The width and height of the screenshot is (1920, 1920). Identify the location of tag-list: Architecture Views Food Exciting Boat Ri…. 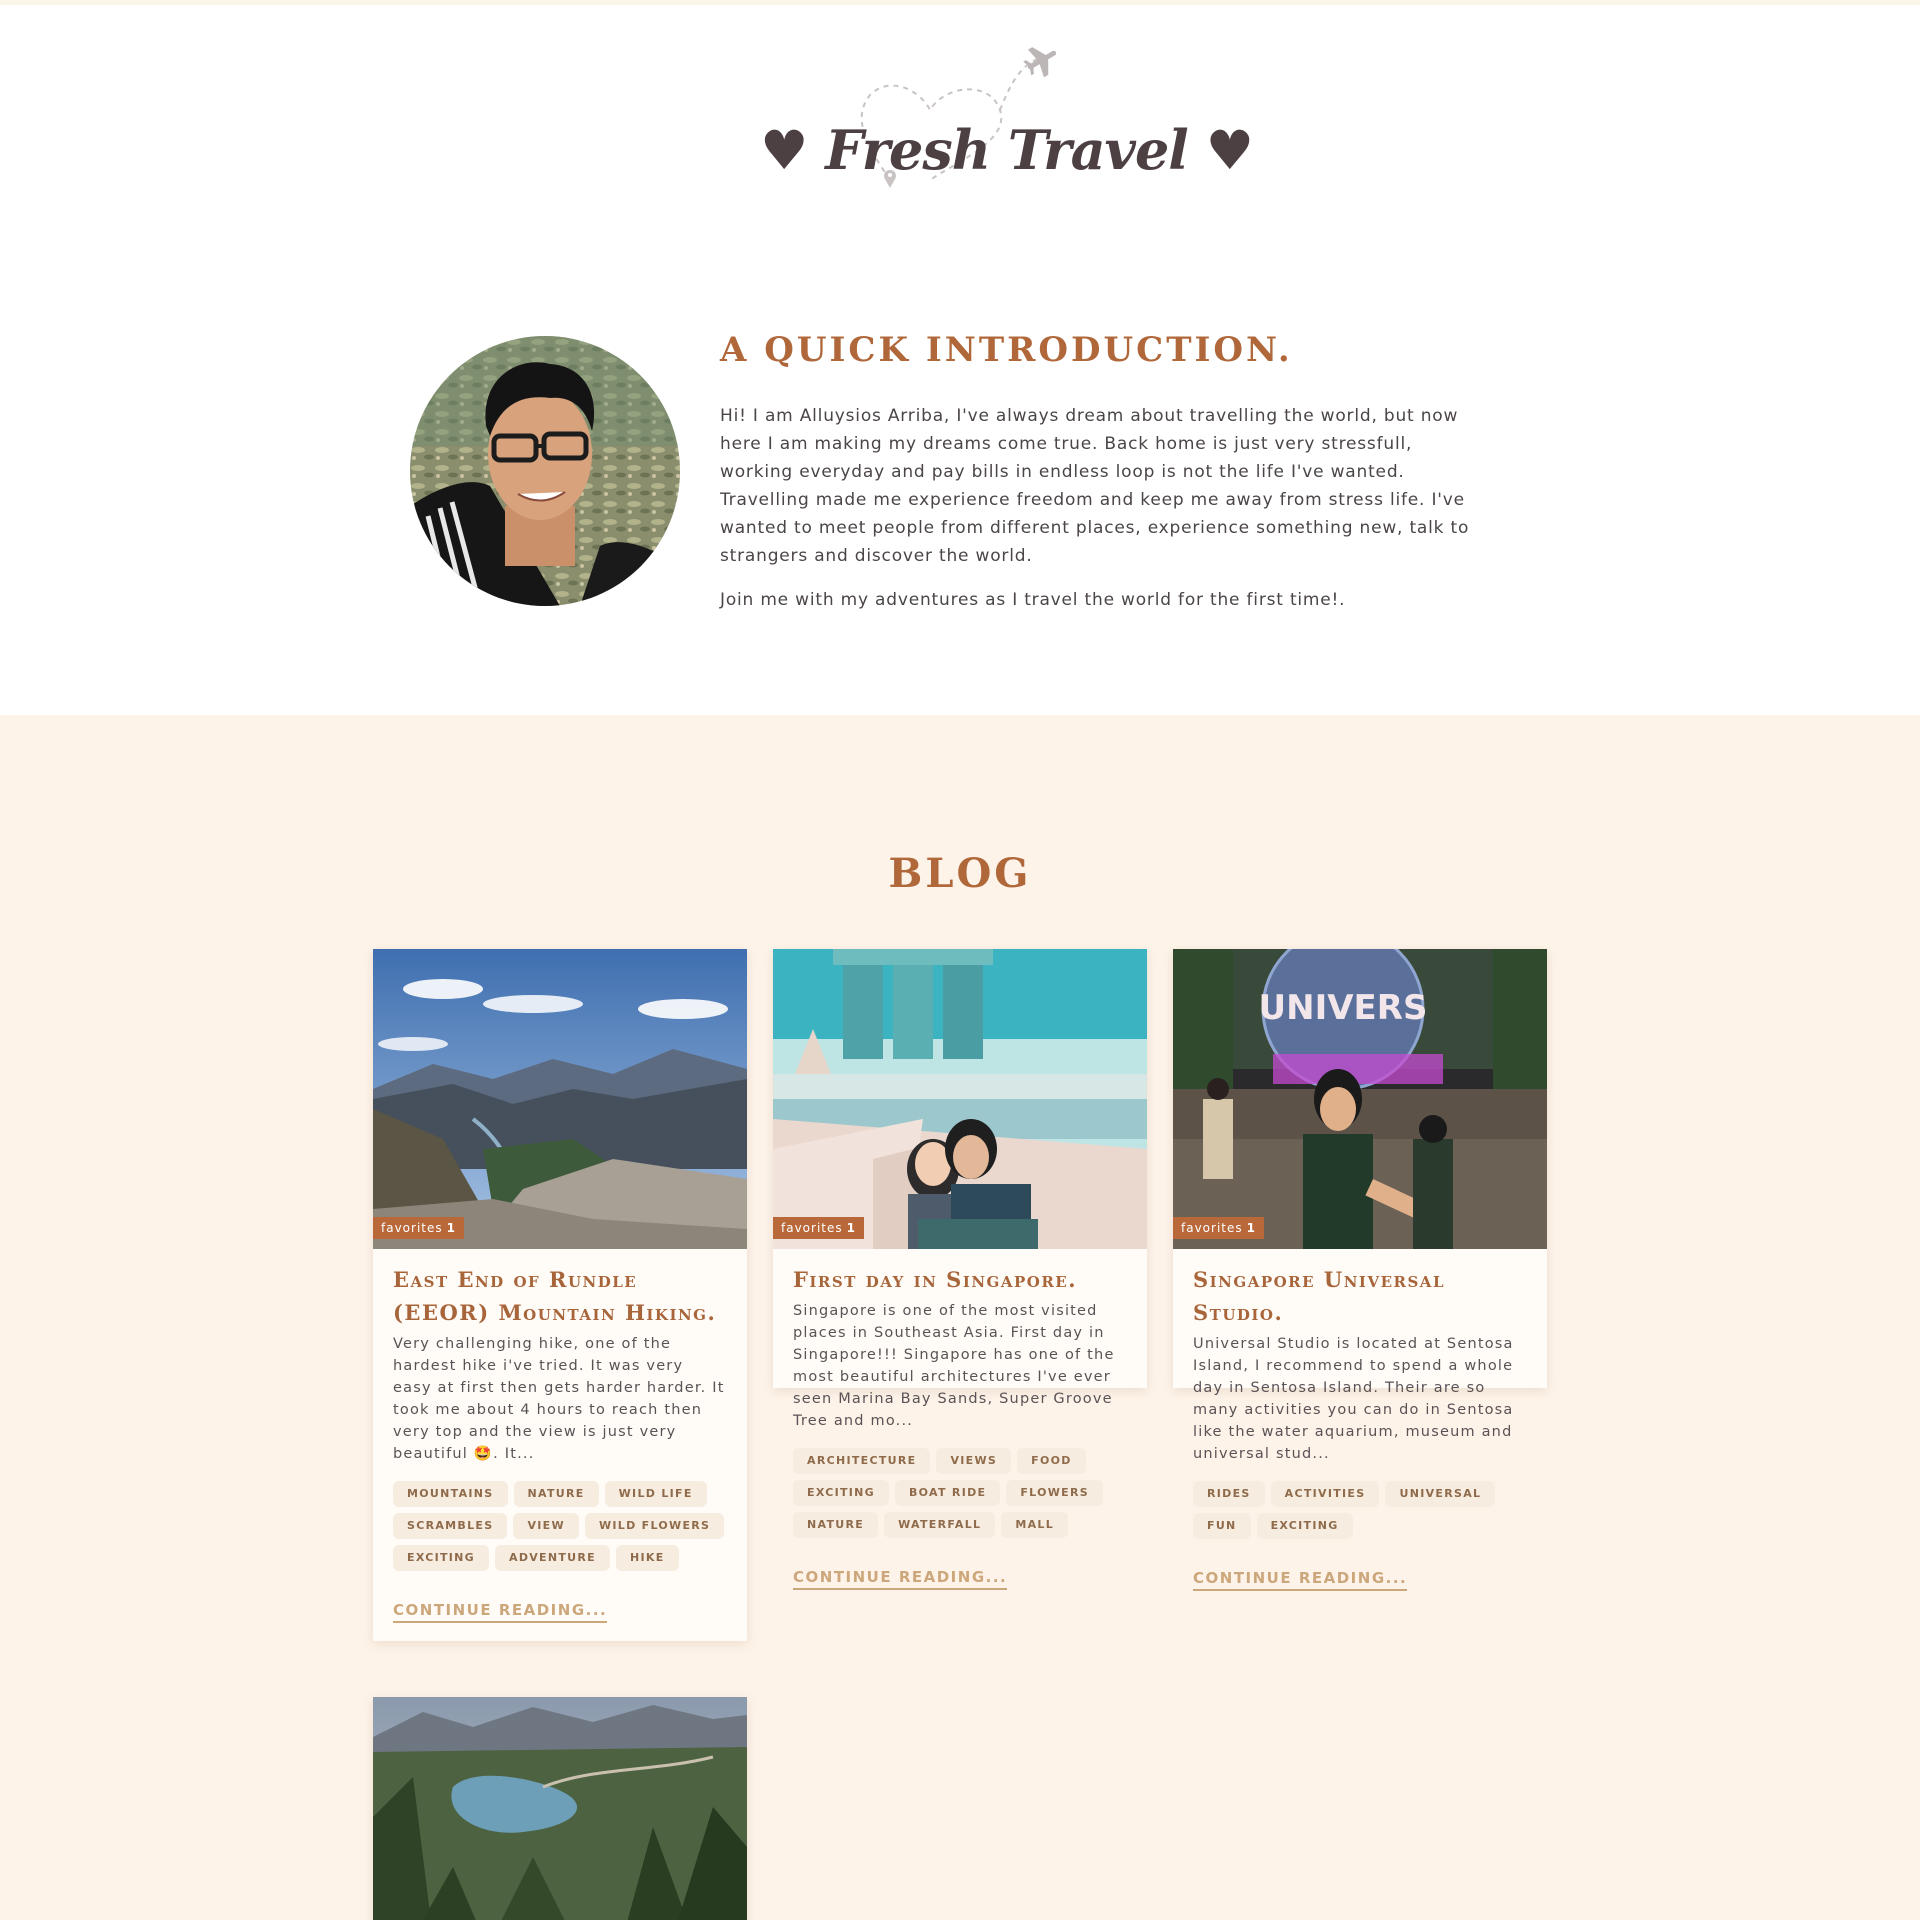
(960, 1493).